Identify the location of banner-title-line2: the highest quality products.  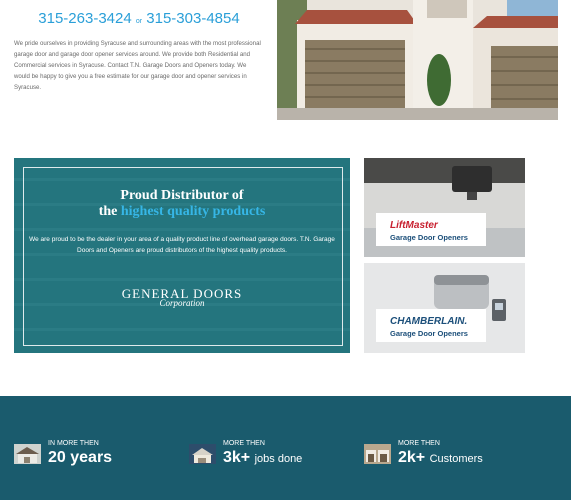
(182, 212).